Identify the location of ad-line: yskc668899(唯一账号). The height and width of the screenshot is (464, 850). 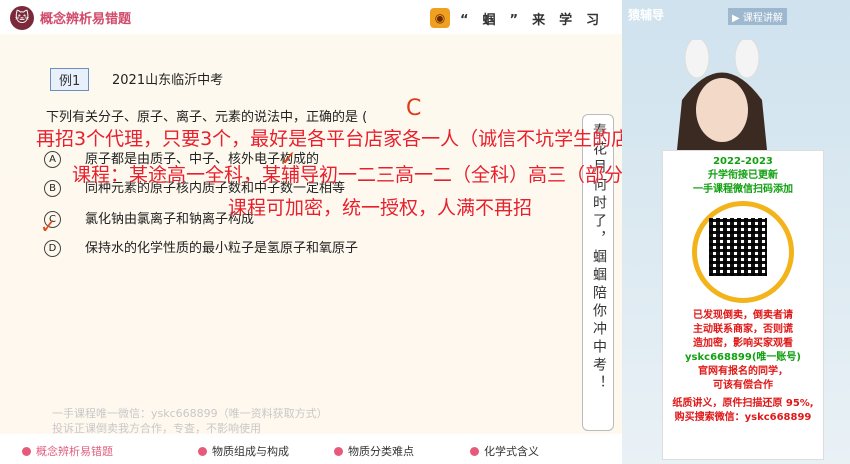
(743, 357).